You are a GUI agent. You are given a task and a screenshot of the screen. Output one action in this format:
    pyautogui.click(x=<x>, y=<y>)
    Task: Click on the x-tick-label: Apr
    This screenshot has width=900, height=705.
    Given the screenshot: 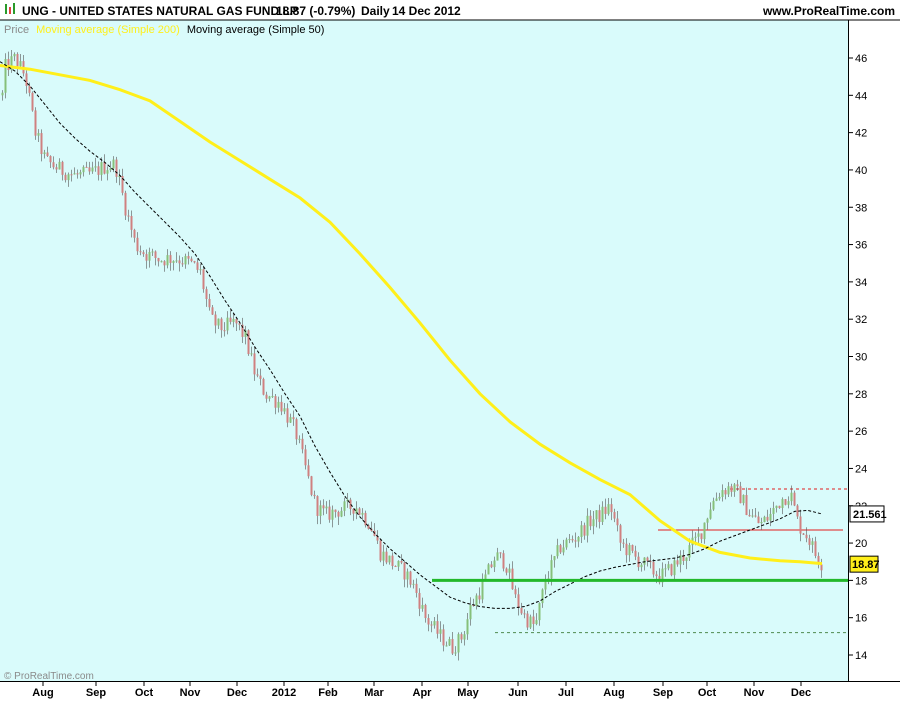 What is the action you would take?
    pyautogui.click(x=423, y=693)
    